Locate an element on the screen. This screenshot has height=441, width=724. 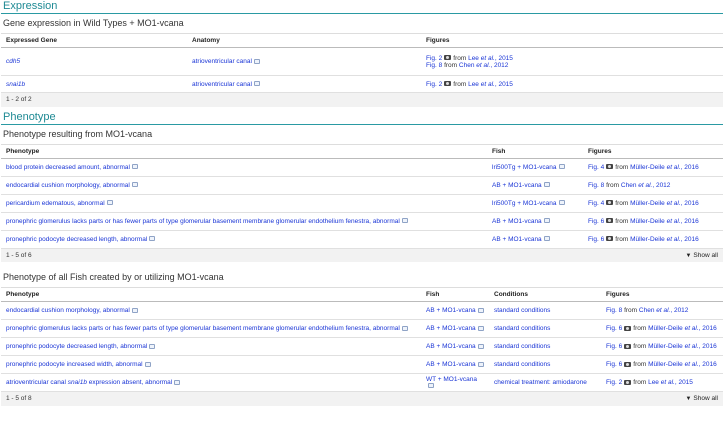
col-header: Conditions is located at coordinates (545, 294).